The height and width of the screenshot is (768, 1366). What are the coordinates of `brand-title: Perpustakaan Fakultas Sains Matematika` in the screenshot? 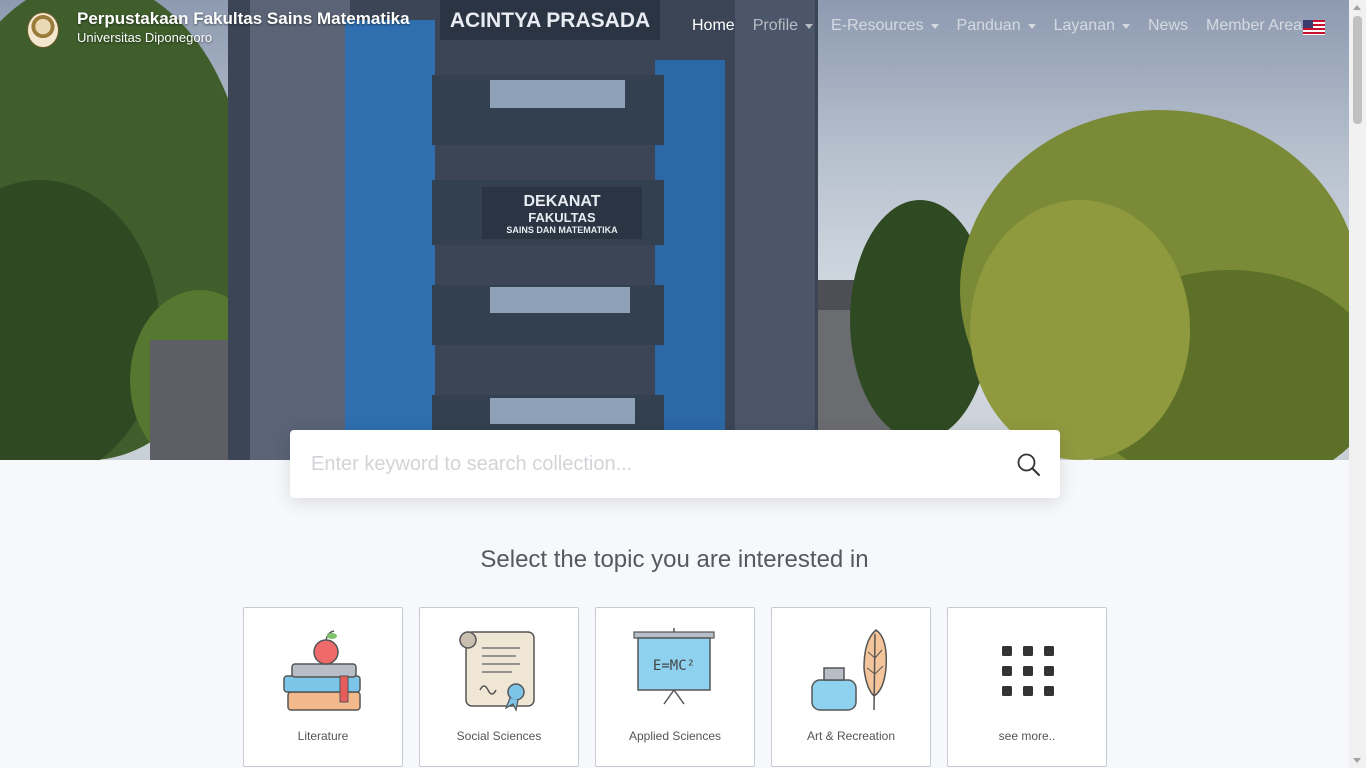 It's located at (243, 19).